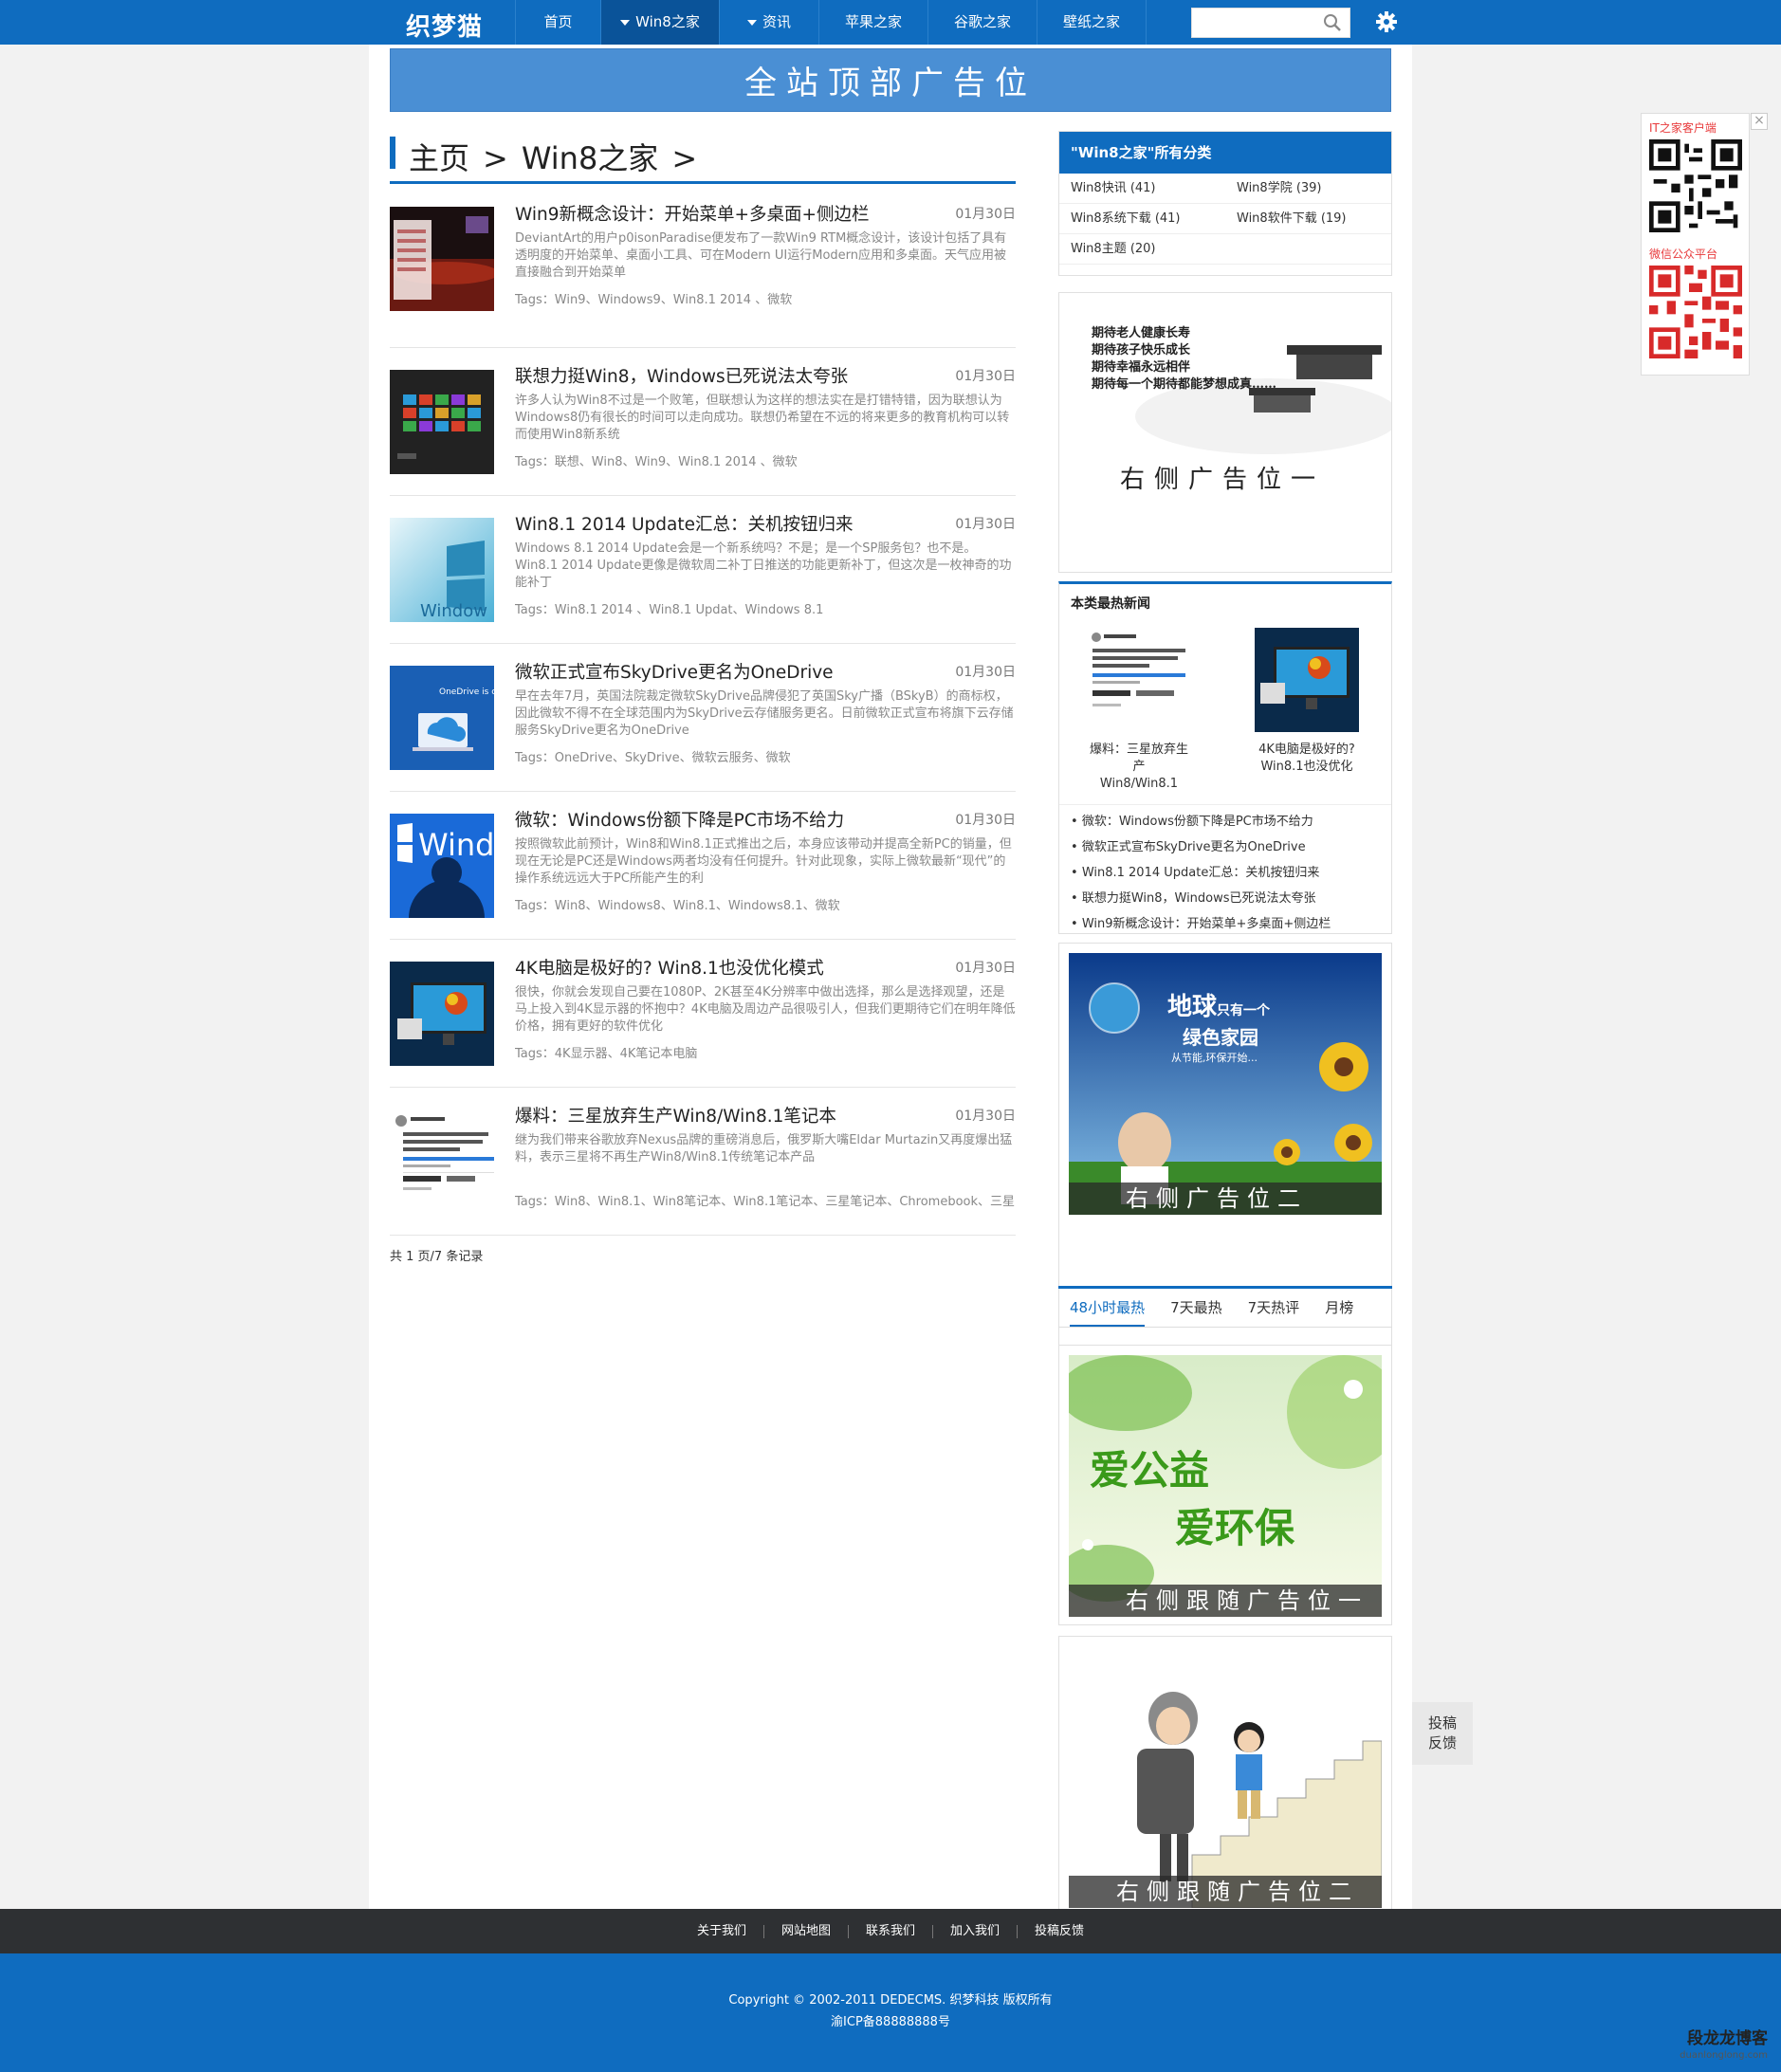 The image size is (1781, 2072). What do you see at coordinates (765, 904) in the screenshot?
I see `article-tags: Tags：Win8、Windows8、Win8.1、Windows8.1、微软` at bounding box center [765, 904].